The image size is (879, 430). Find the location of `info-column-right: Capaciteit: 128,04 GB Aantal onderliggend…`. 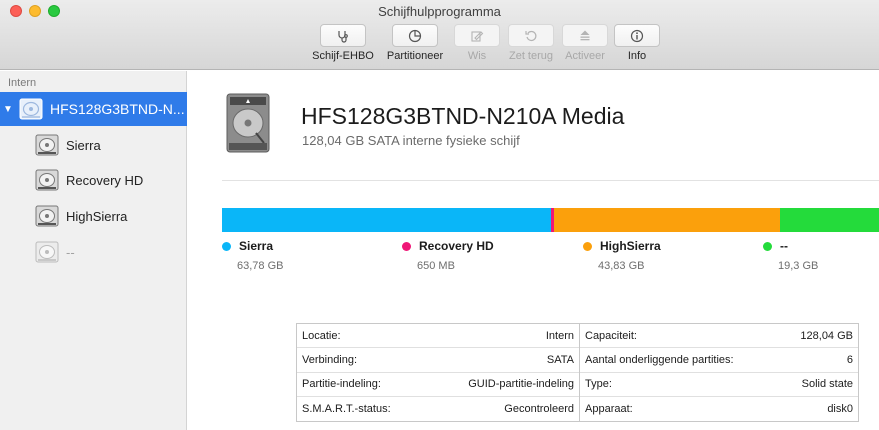

info-column-right: Capaciteit: 128,04 GB Aantal onderliggend… is located at coordinates (719, 372).